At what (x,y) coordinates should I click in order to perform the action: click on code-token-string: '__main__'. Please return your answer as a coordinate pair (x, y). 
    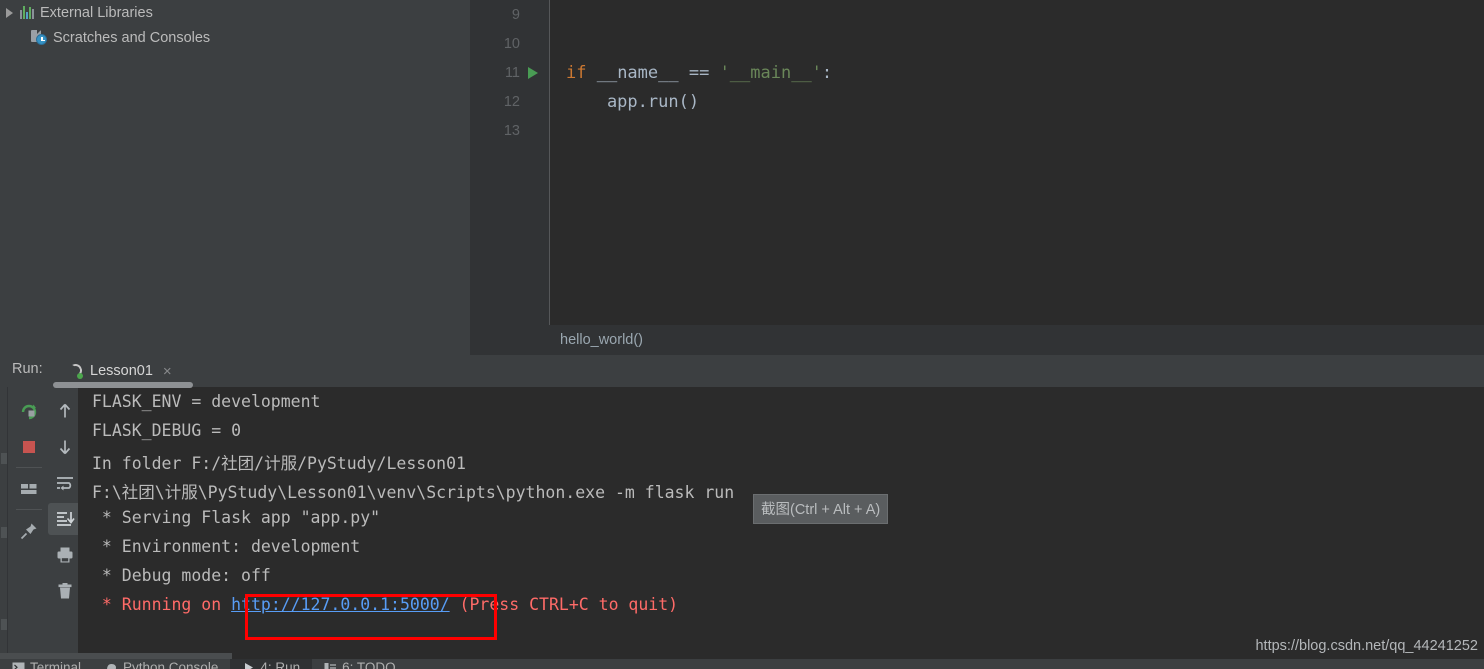
    Looking at the image, I should click on (770, 72).